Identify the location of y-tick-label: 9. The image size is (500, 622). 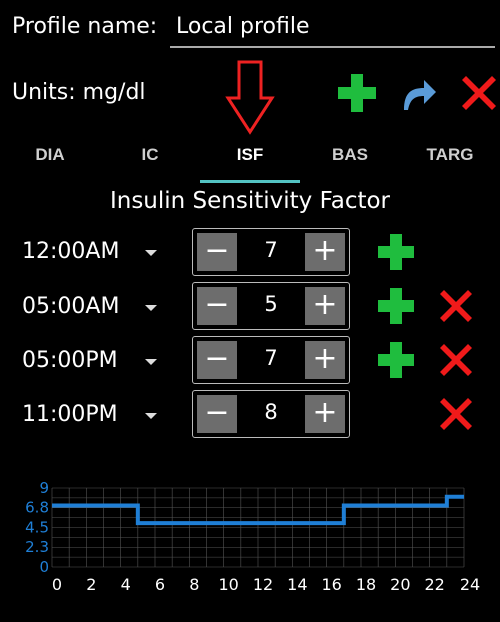
(44, 488).